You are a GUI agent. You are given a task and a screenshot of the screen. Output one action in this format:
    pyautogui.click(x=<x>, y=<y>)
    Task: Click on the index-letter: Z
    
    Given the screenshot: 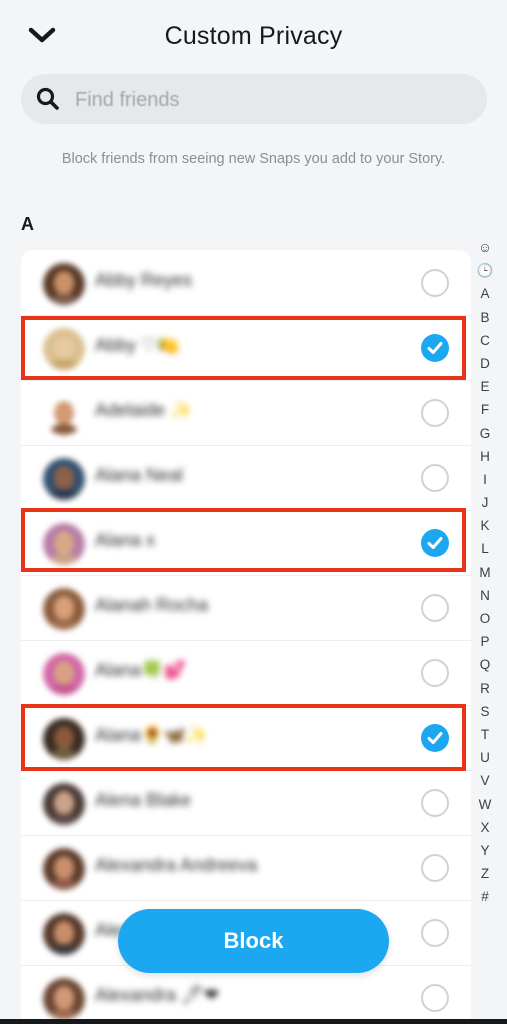 What is the action you would take?
    pyautogui.click(x=485, y=873)
    